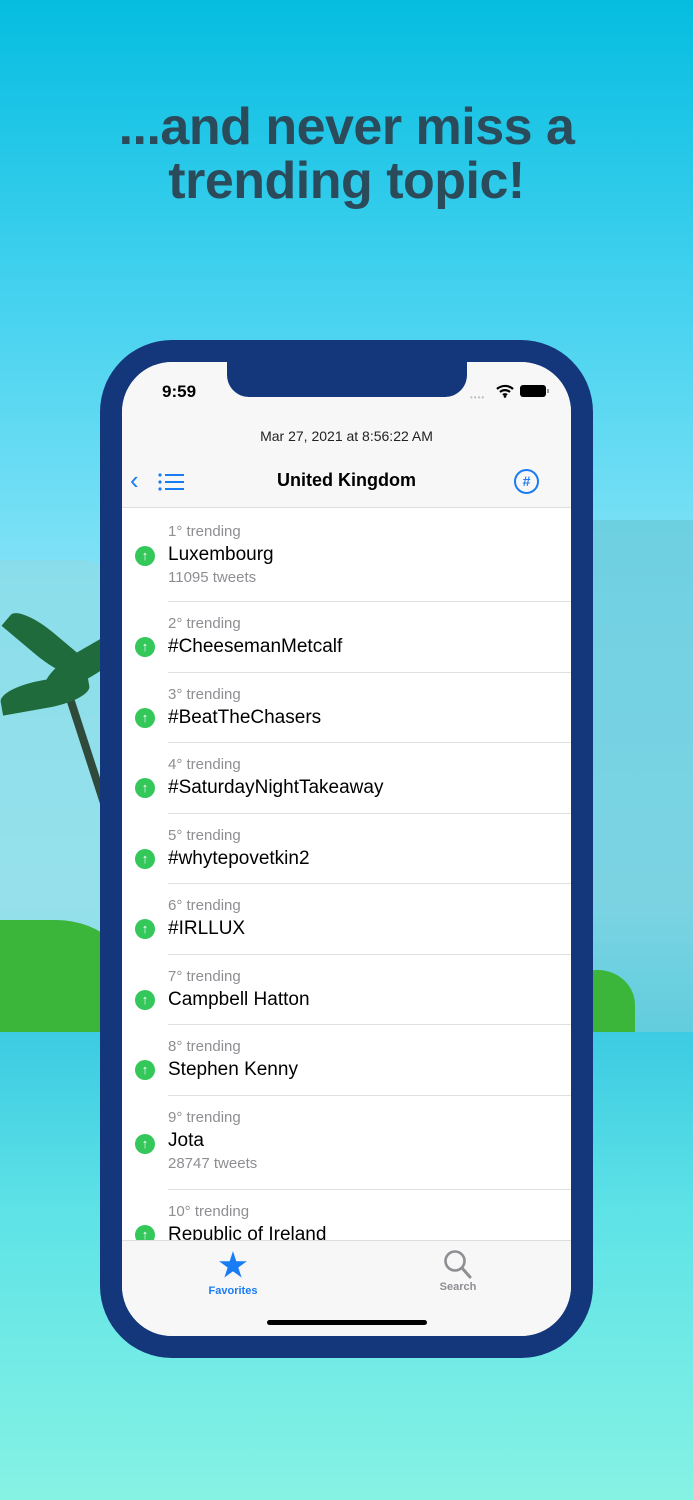 The height and width of the screenshot is (1500, 693). I want to click on trend-content: 2° trending #CheesemanMetcalf, so click(369, 637).